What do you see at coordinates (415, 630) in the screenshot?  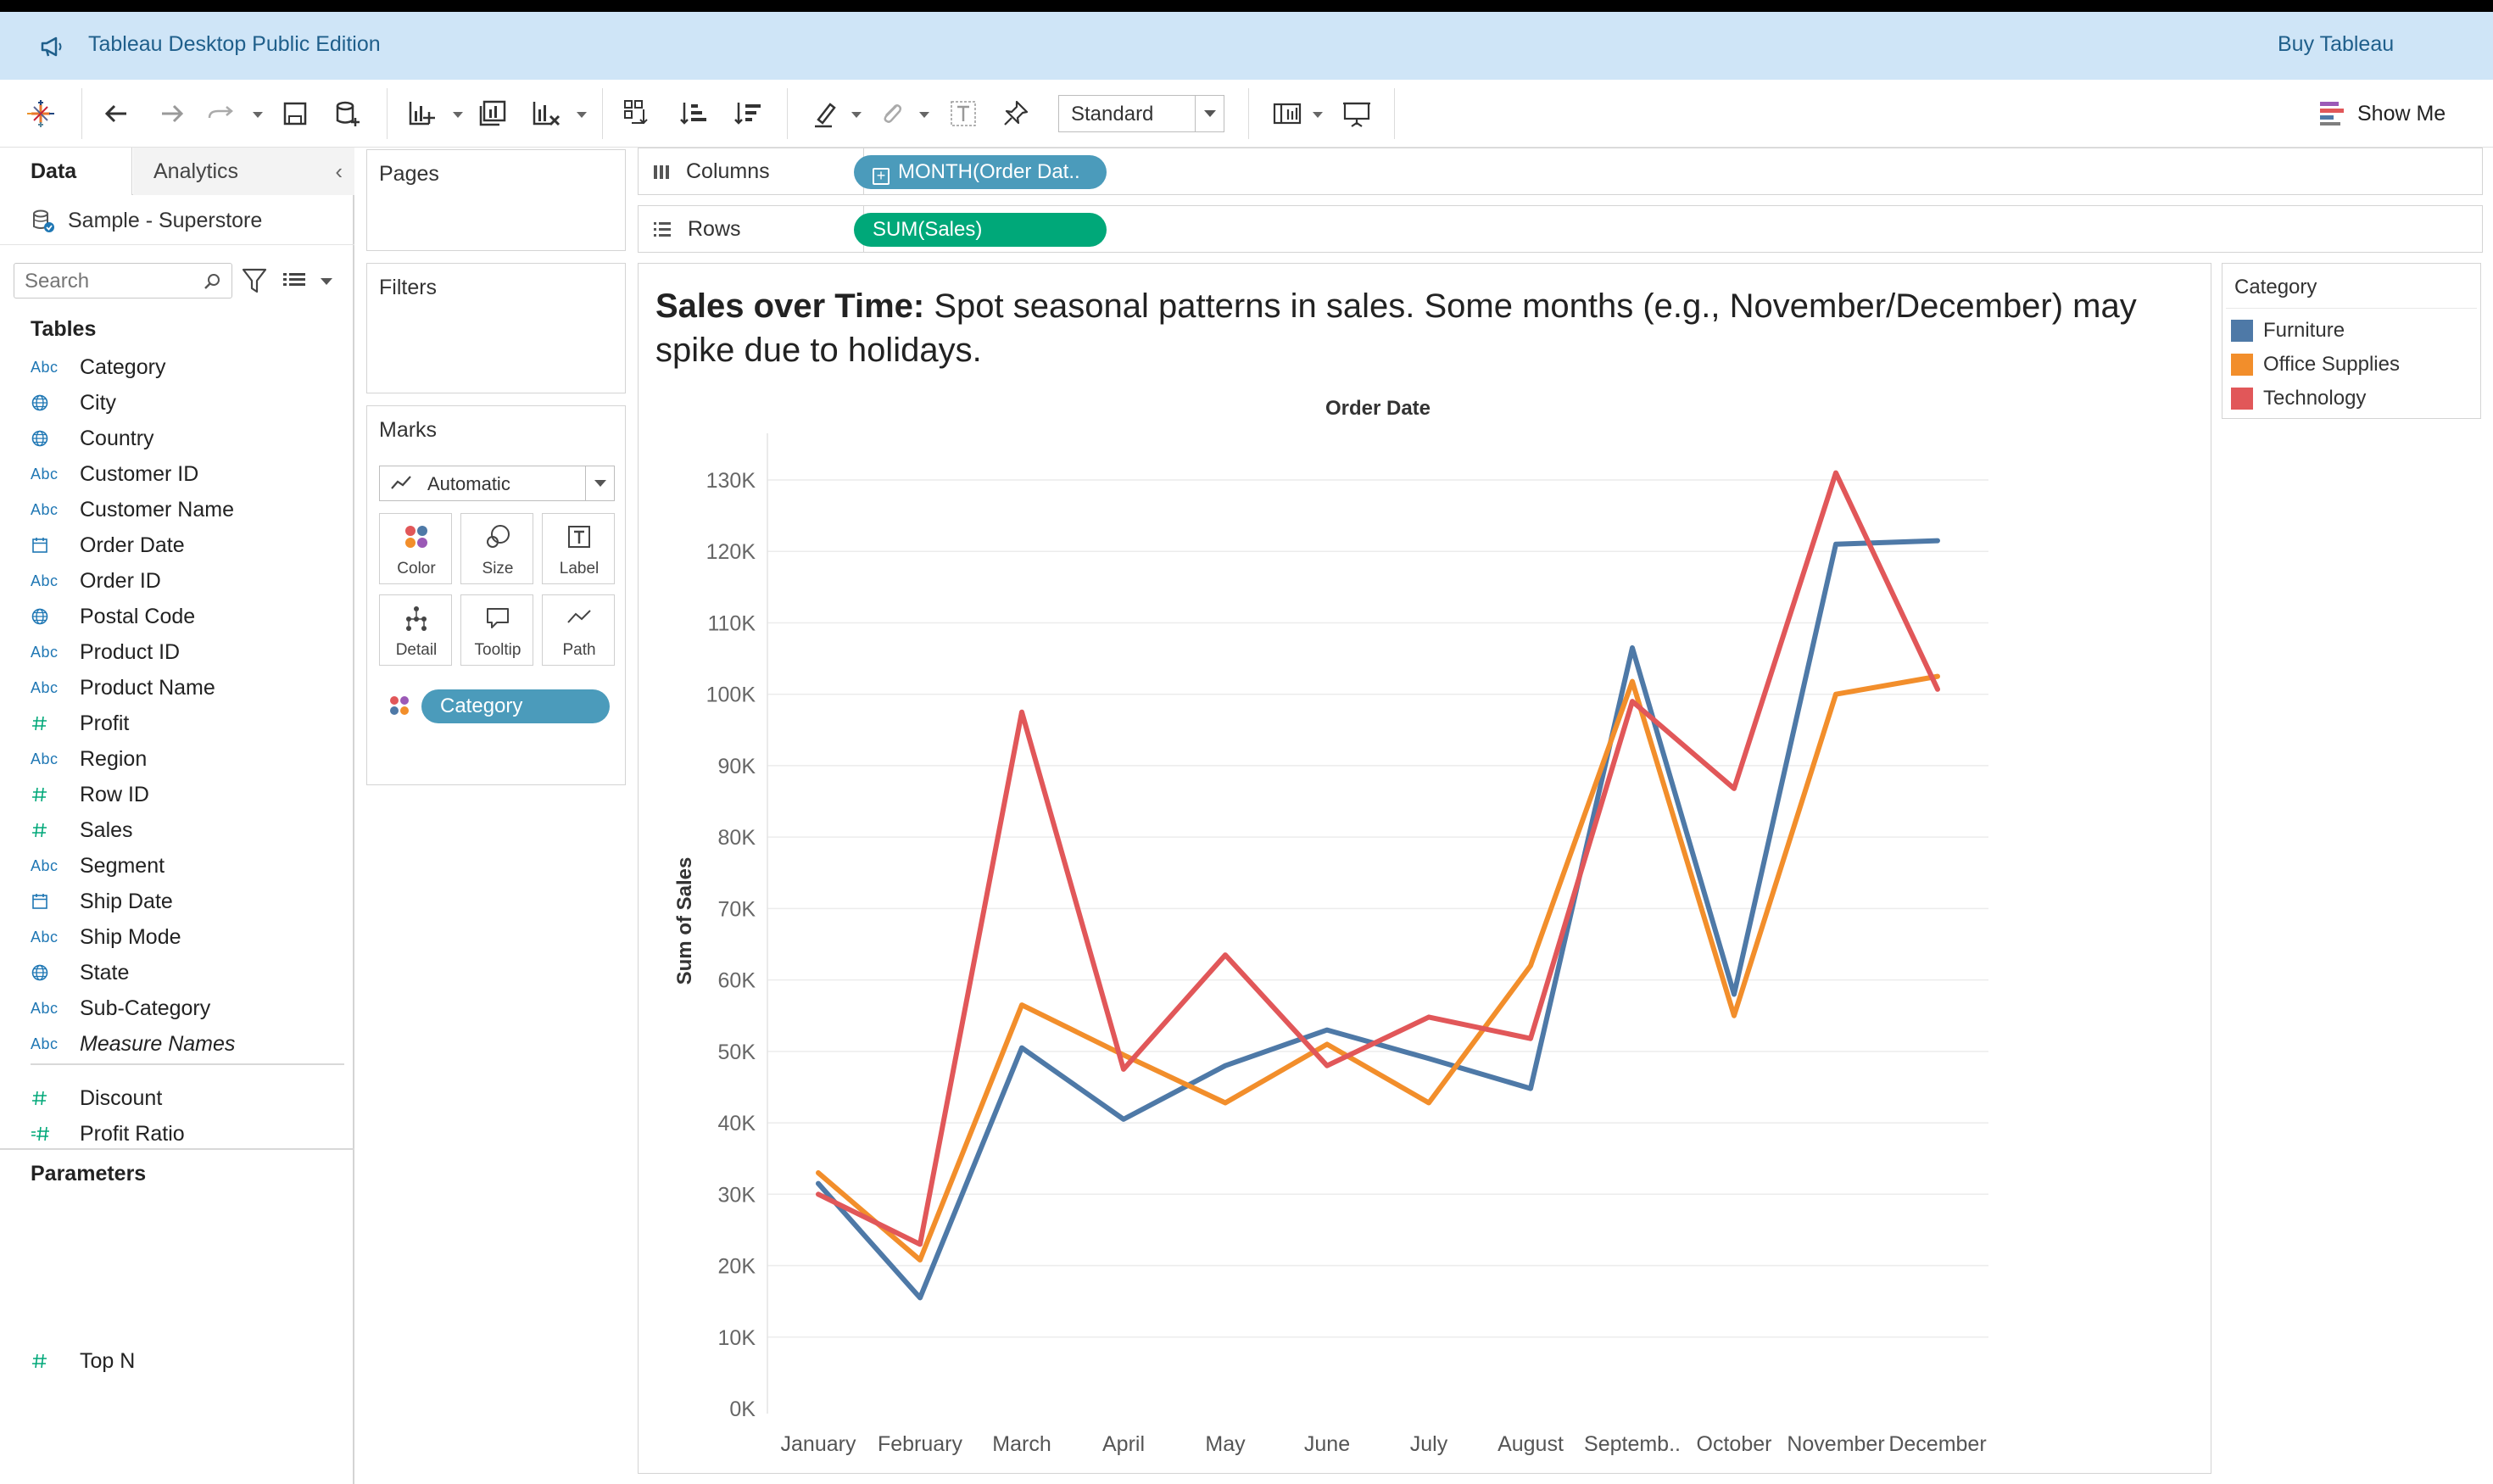 I see `detail-button: Detail` at bounding box center [415, 630].